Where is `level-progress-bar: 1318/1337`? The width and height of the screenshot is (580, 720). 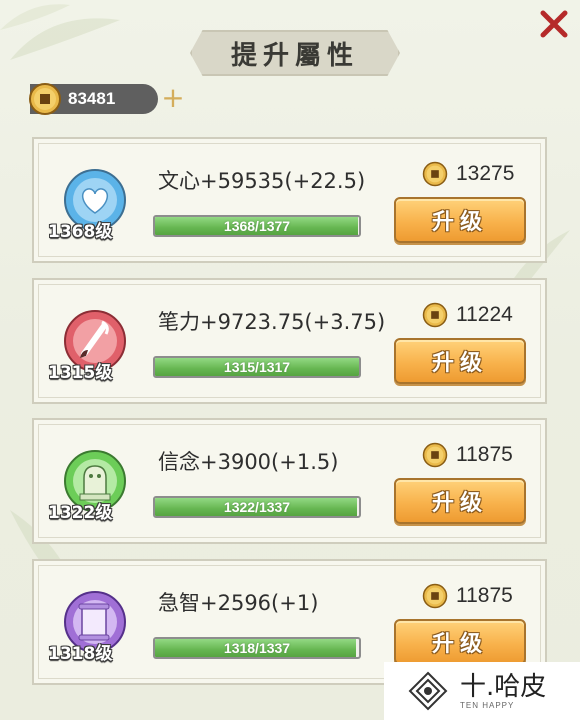 level-progress-bar: 1318/1337 is located at coordinates (257, 648).